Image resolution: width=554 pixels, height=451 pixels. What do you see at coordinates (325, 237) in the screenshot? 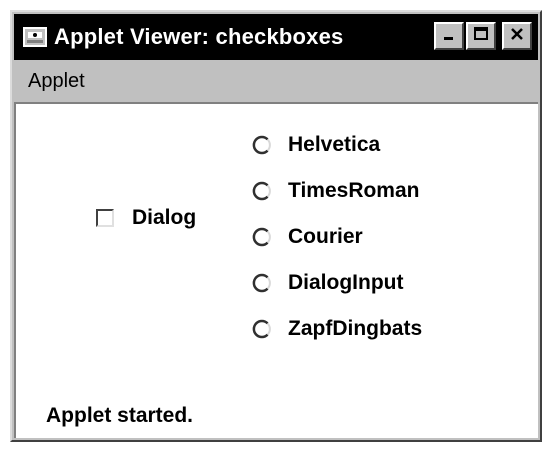
I see `radio-label-courier: Courier` at bounding box center [325, 237].